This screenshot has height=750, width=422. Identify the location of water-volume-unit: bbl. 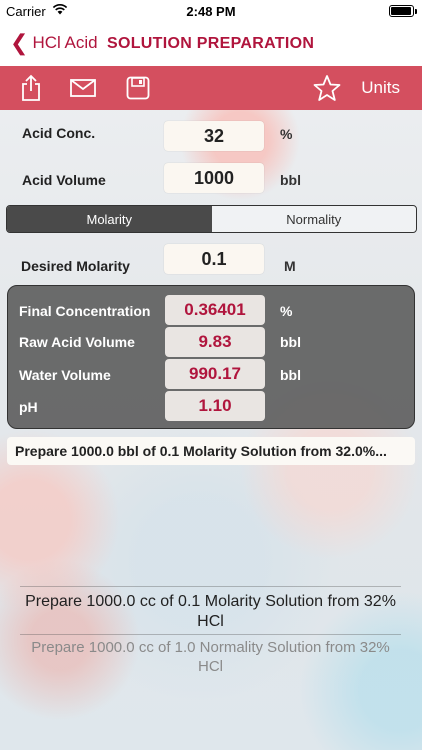
(290, 375).